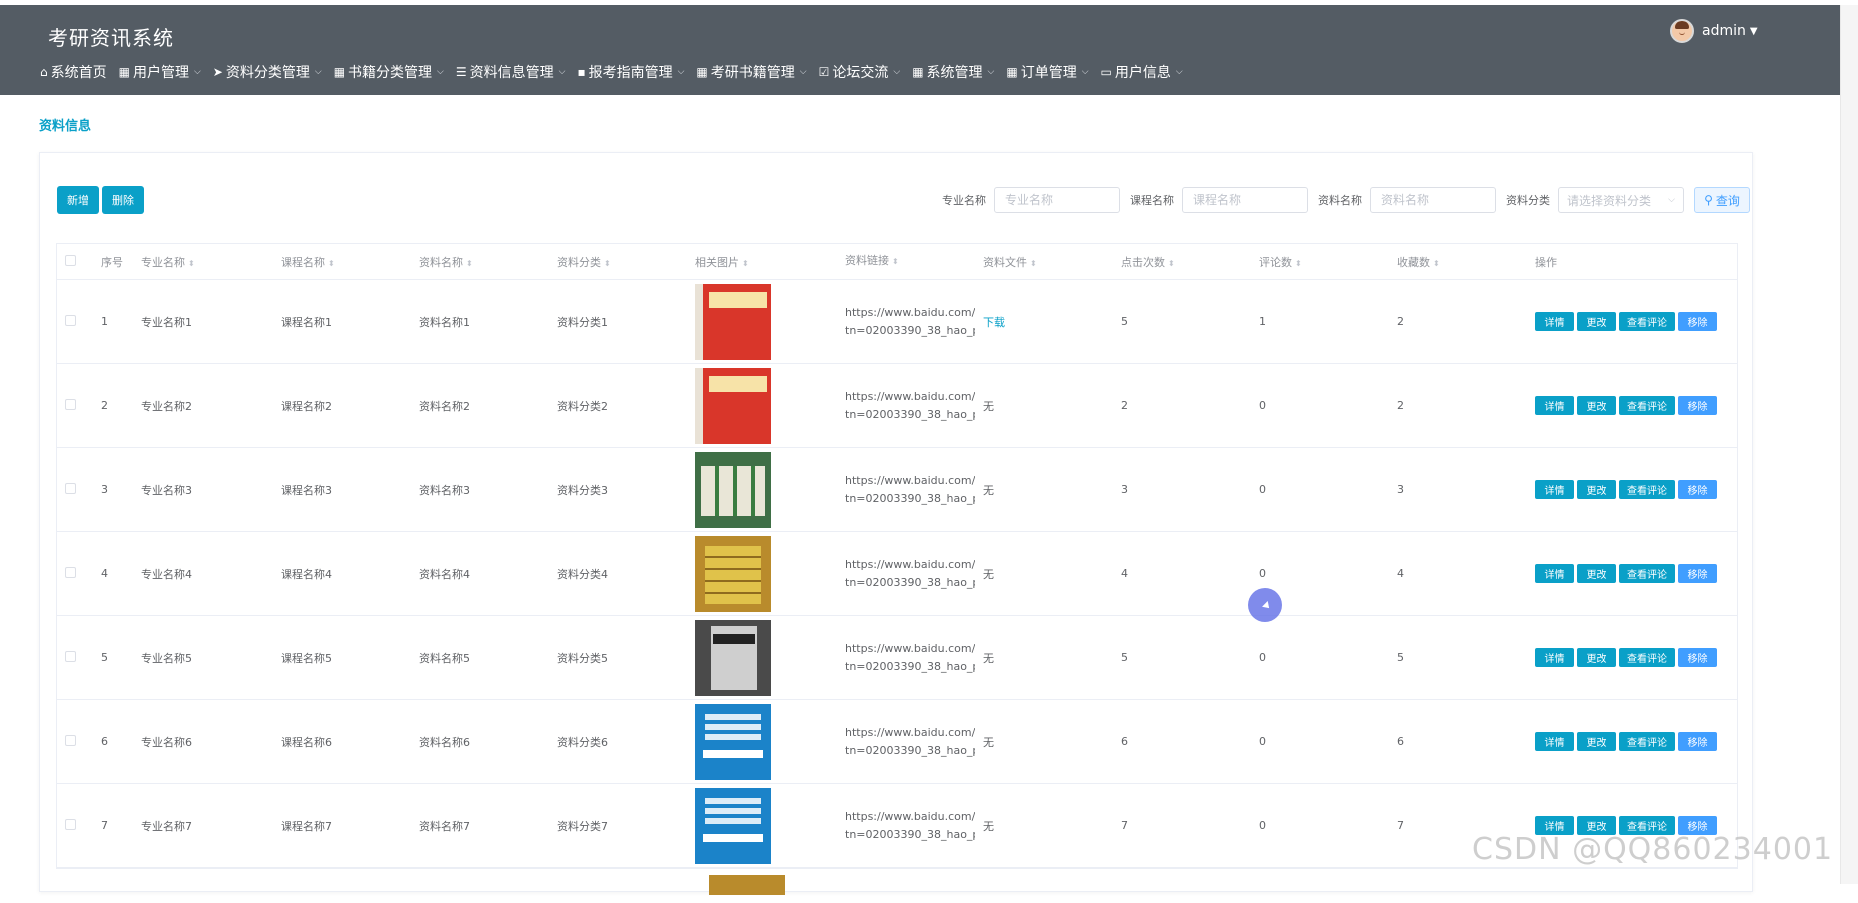 This screenshot has height=903, width=1858. What do you see at coordinates (751, 72) in the screenshot?
I see `nav-item-6: ▦ 考研书籍管理 ⌵` at bounding box center [751, 72].